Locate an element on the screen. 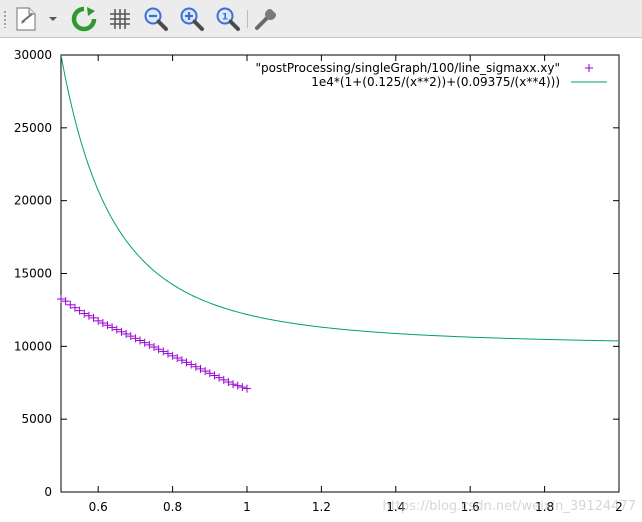 This screenshot has width=642, height=522. watermark-text: https://blog.csdn.net/weixin_39124477 is located at coordinates (509, 506).